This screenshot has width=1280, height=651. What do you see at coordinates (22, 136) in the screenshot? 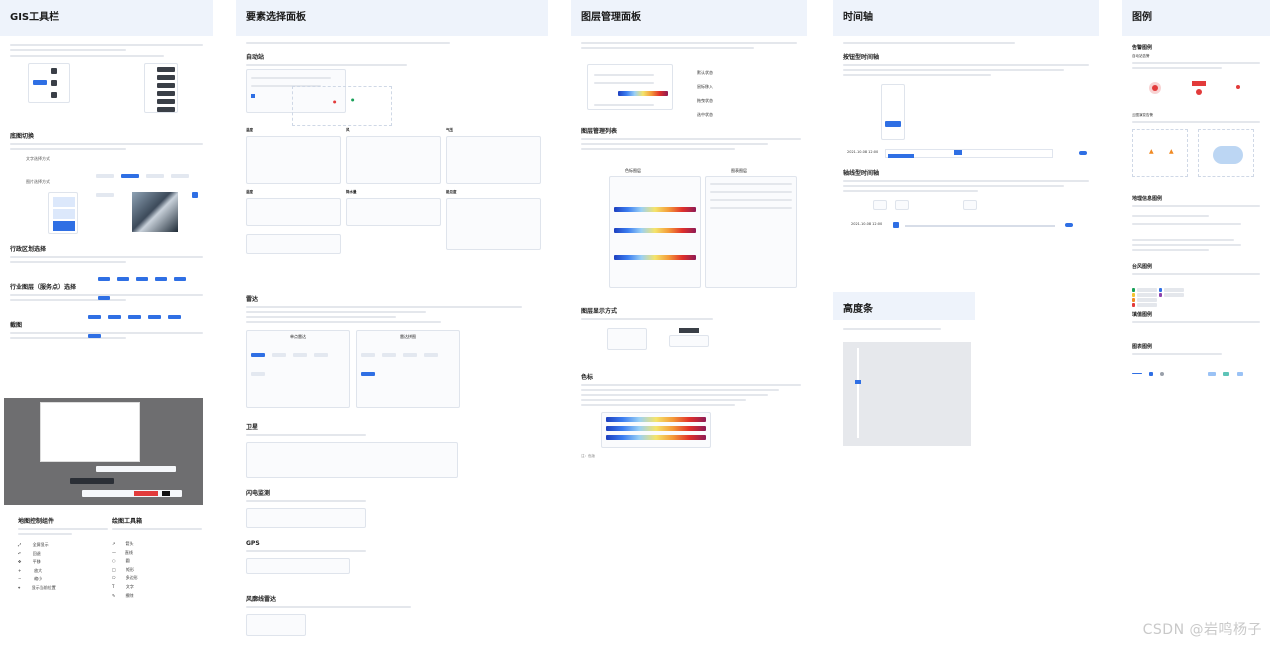
I see `basemap-switch-heading: 底图切换` at bounding box center [22, 136].